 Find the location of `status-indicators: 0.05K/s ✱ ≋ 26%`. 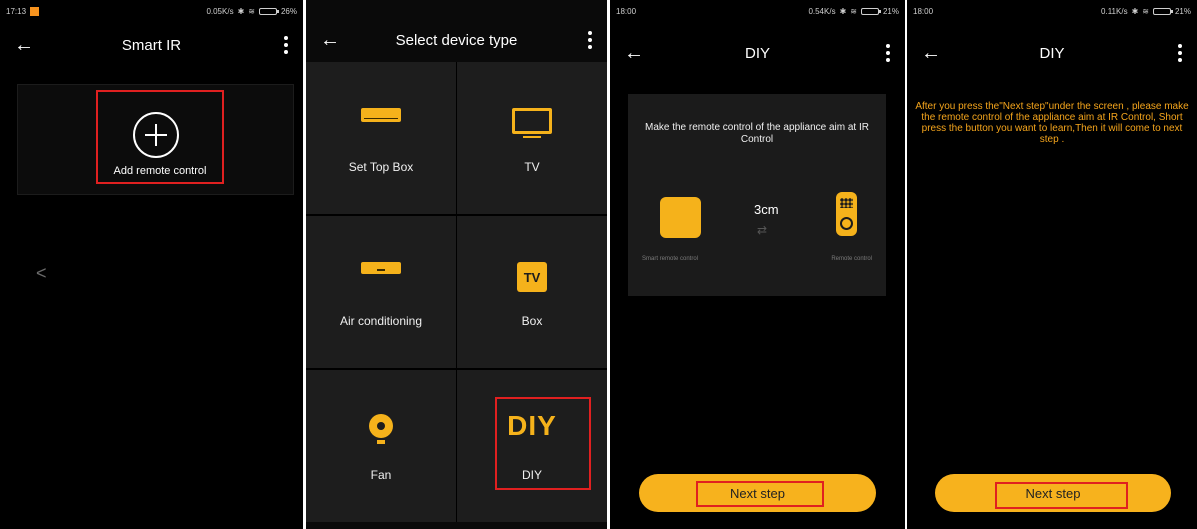

status-indicators: 0.05K/s ✱ ≋ 26% is located at coordinates (251, 11).